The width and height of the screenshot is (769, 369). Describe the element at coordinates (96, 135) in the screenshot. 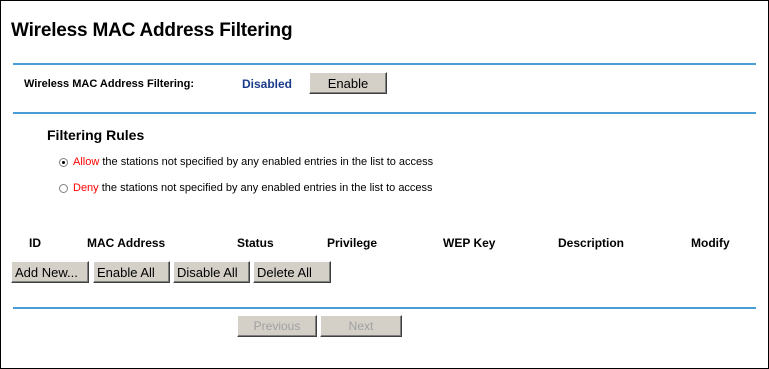

I see `filtering-rules-heading: Filtering Rules` at that location.